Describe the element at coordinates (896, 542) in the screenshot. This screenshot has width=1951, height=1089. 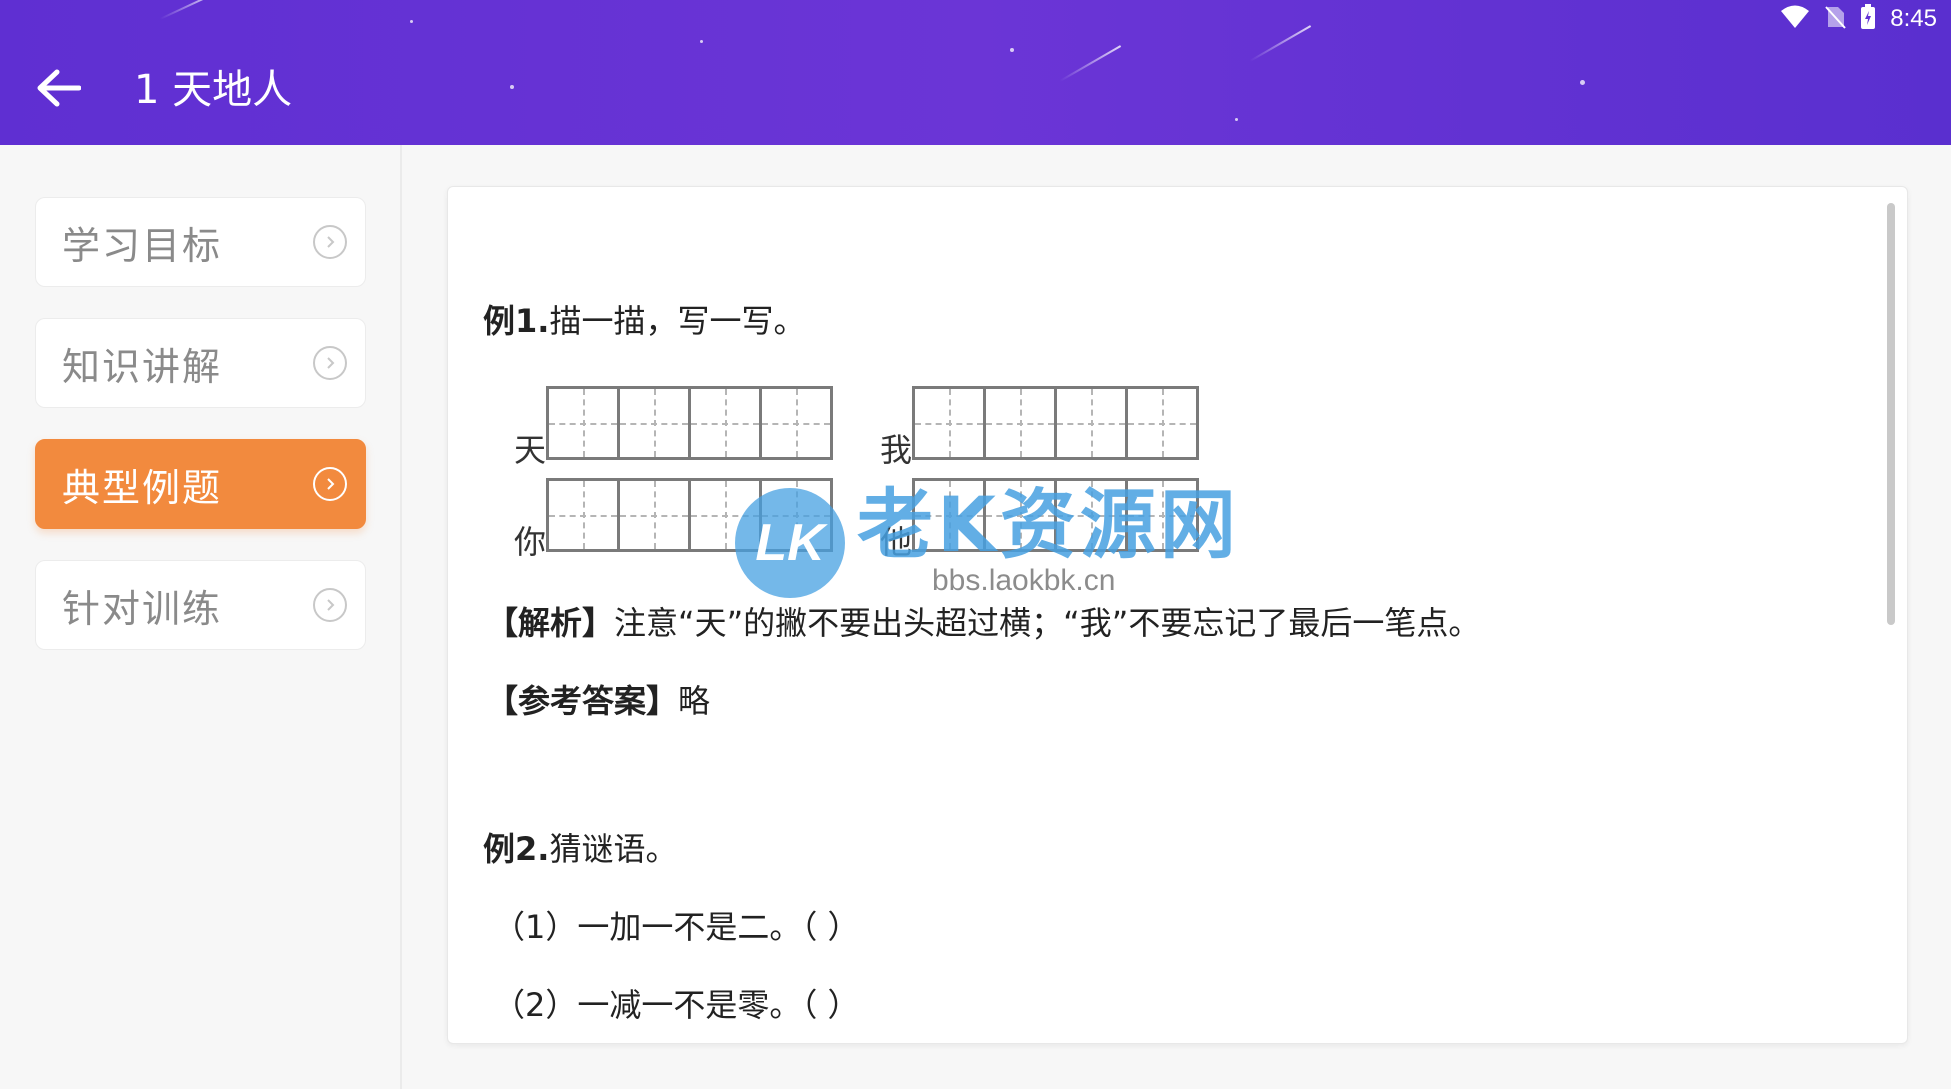
I see `grid-char: 他` at that location.